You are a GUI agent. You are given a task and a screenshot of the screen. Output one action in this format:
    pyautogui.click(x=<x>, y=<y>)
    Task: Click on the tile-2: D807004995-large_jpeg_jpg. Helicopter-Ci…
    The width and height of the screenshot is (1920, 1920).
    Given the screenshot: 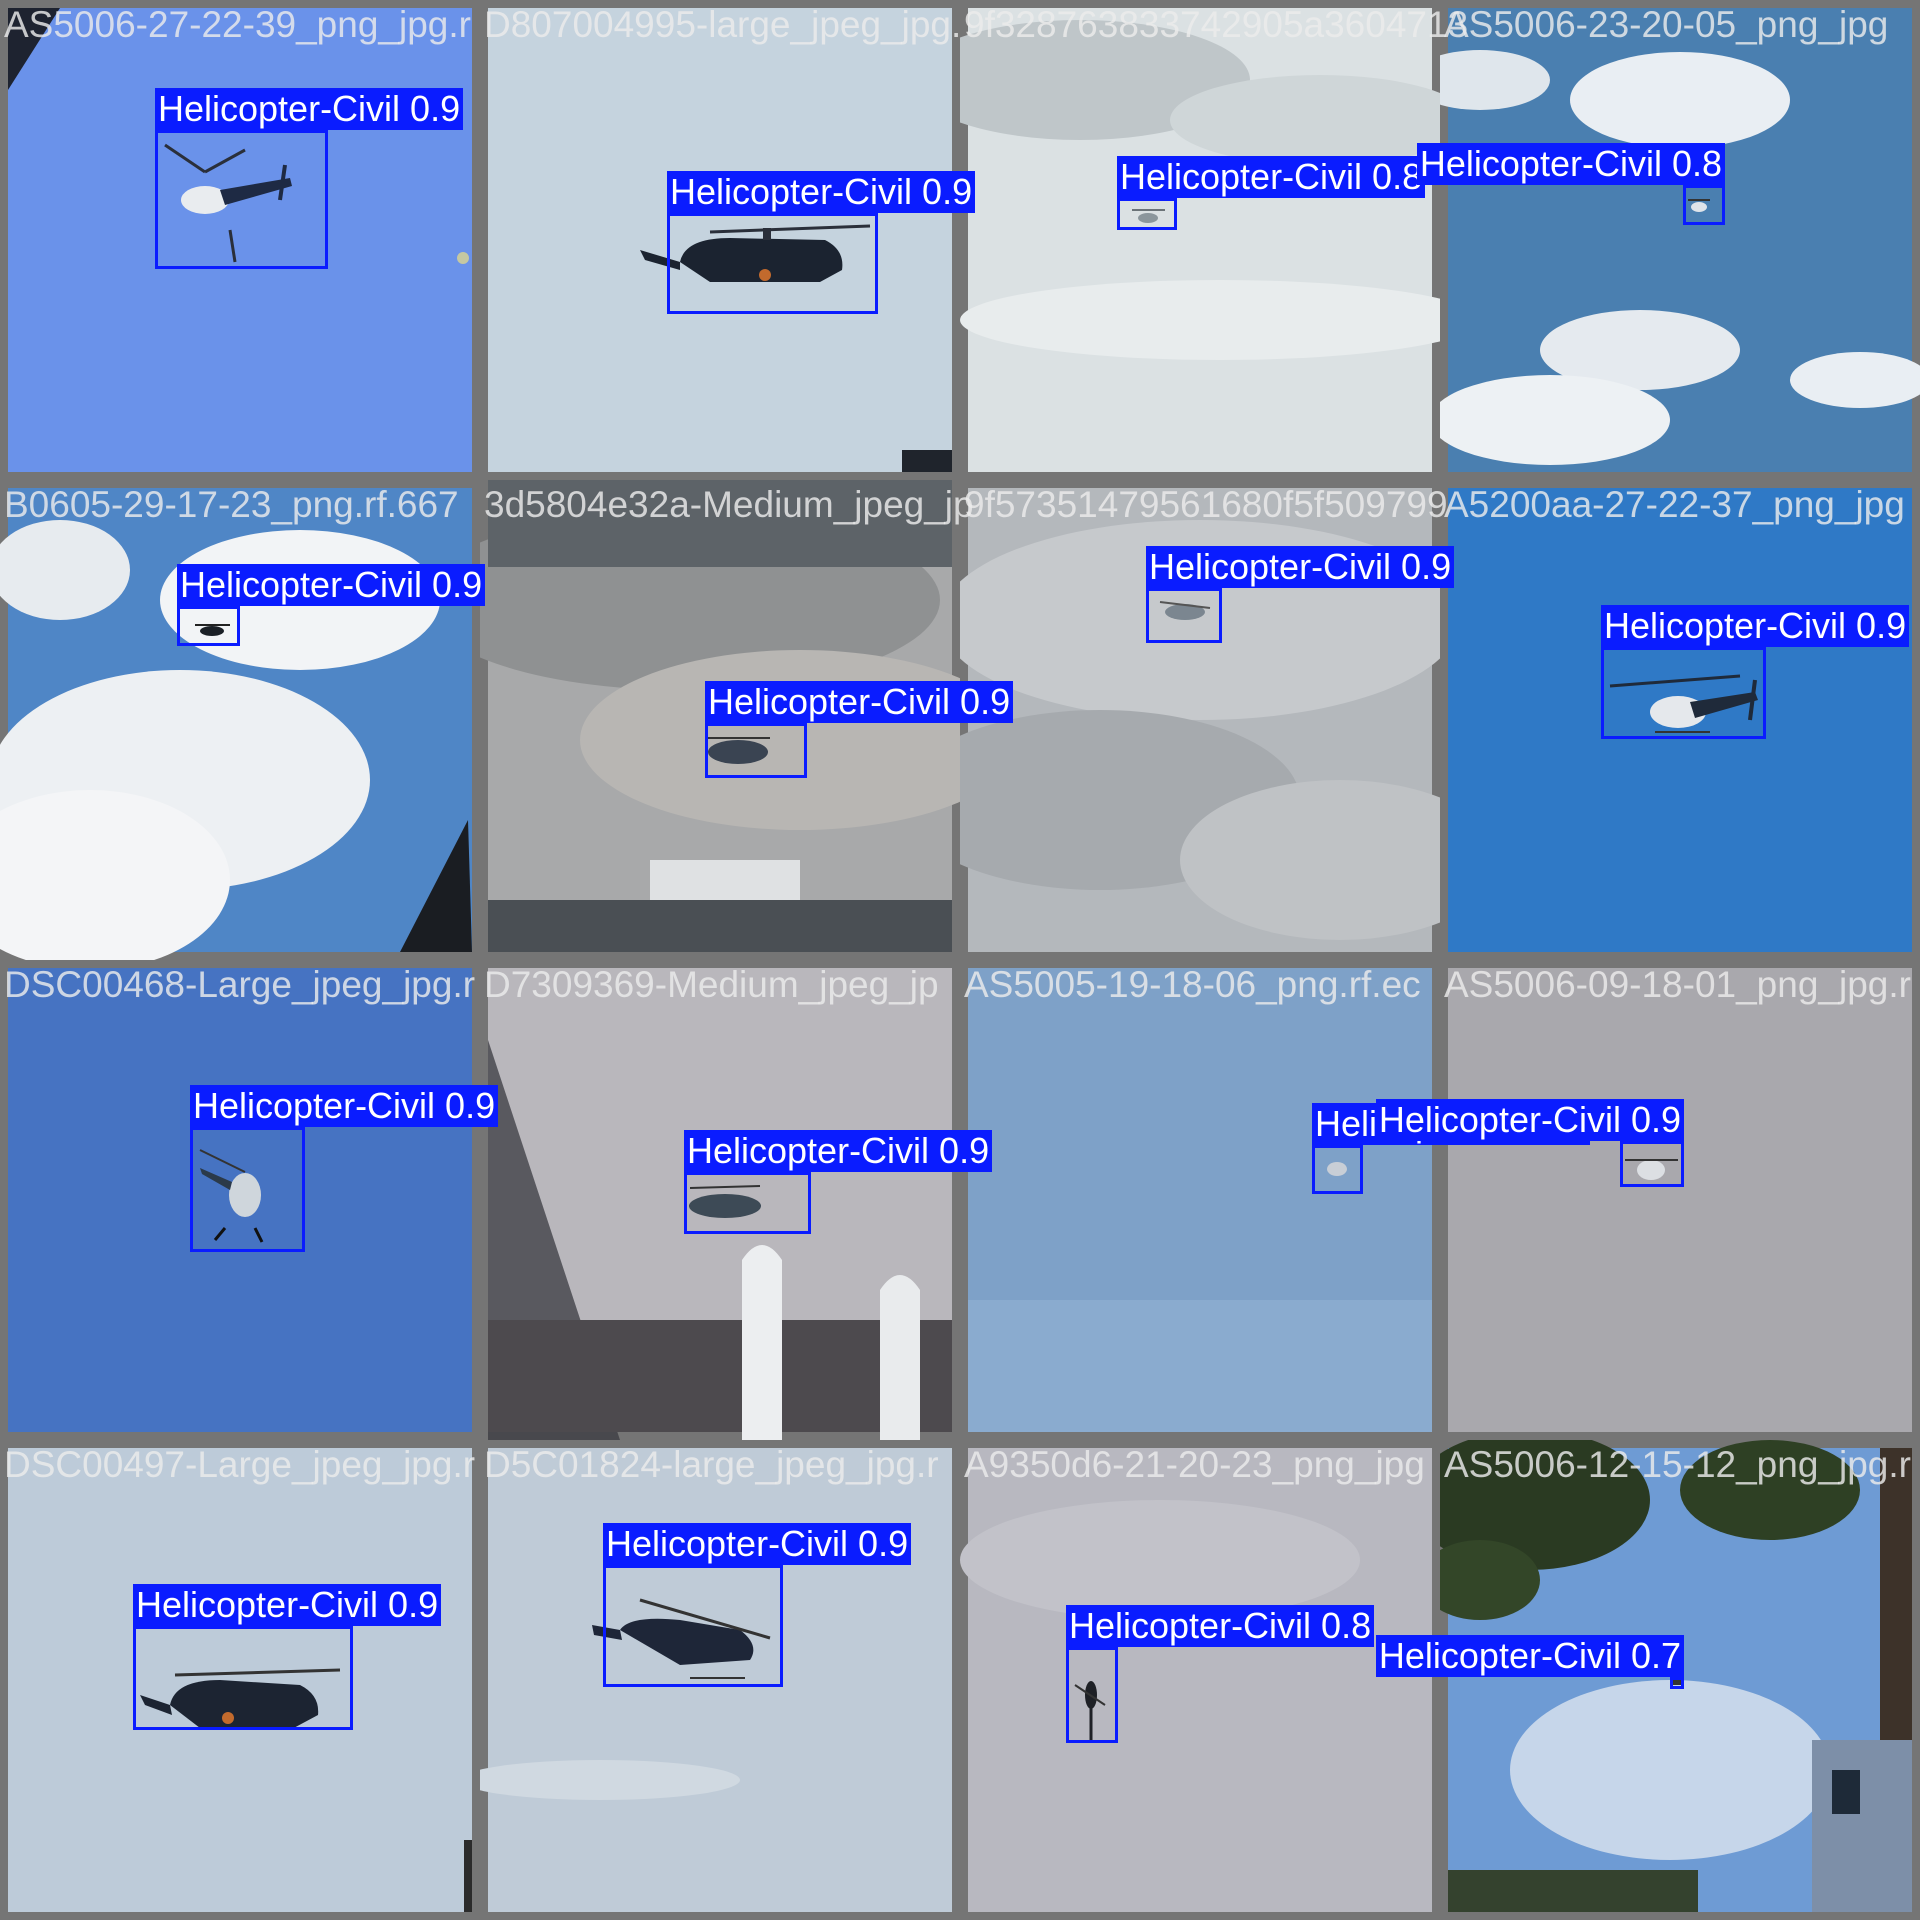 What is the action you would take?
    pyautogui.click(x=728, y=240)
    